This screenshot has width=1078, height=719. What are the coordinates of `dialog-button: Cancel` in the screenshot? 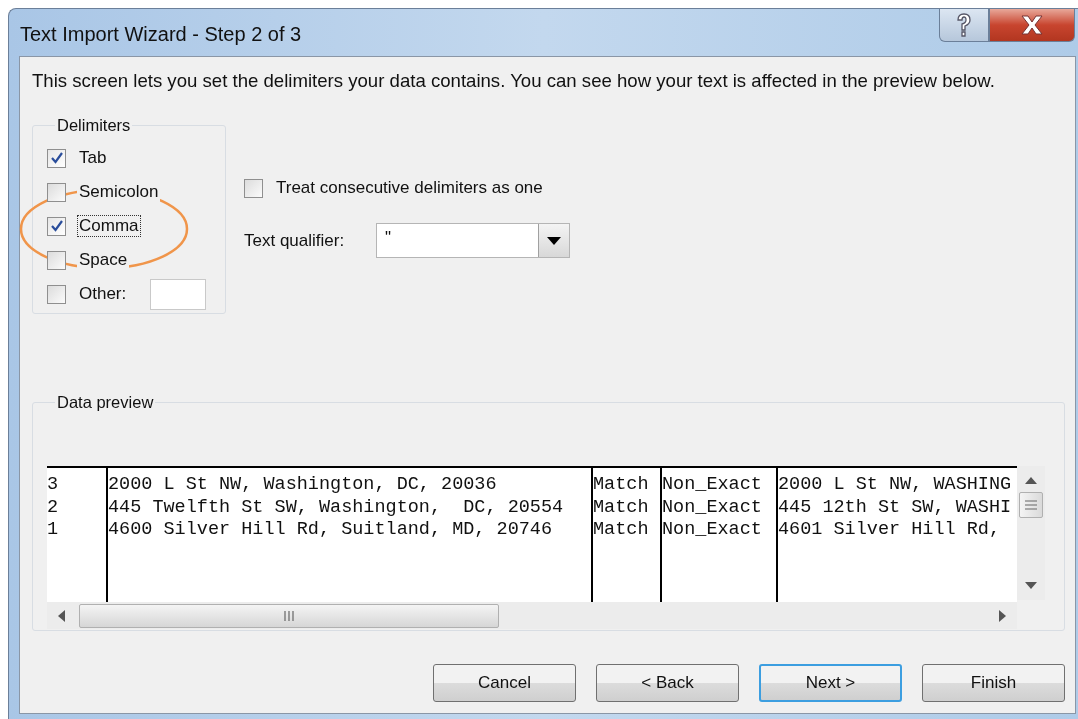 It's located at (504, 683).